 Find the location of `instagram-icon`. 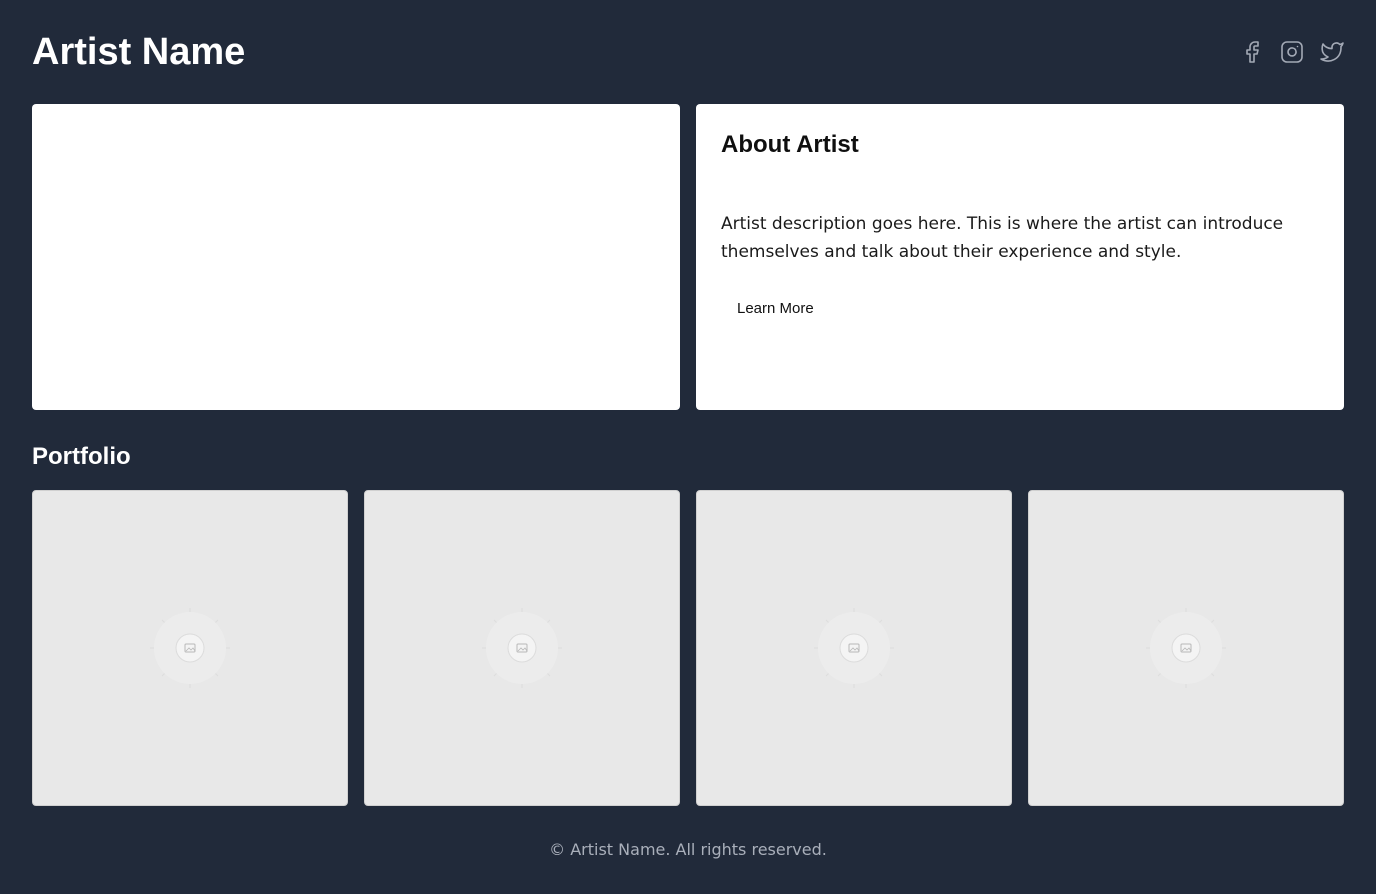

instagram-icon is located at coordinates (1292, 52).